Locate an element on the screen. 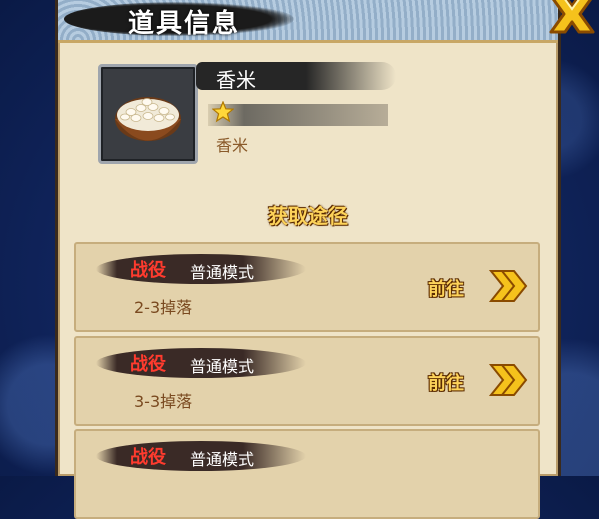 The height and width of the screenshot is (519, 599). close-x-icon is located at coordinates (572, 17).